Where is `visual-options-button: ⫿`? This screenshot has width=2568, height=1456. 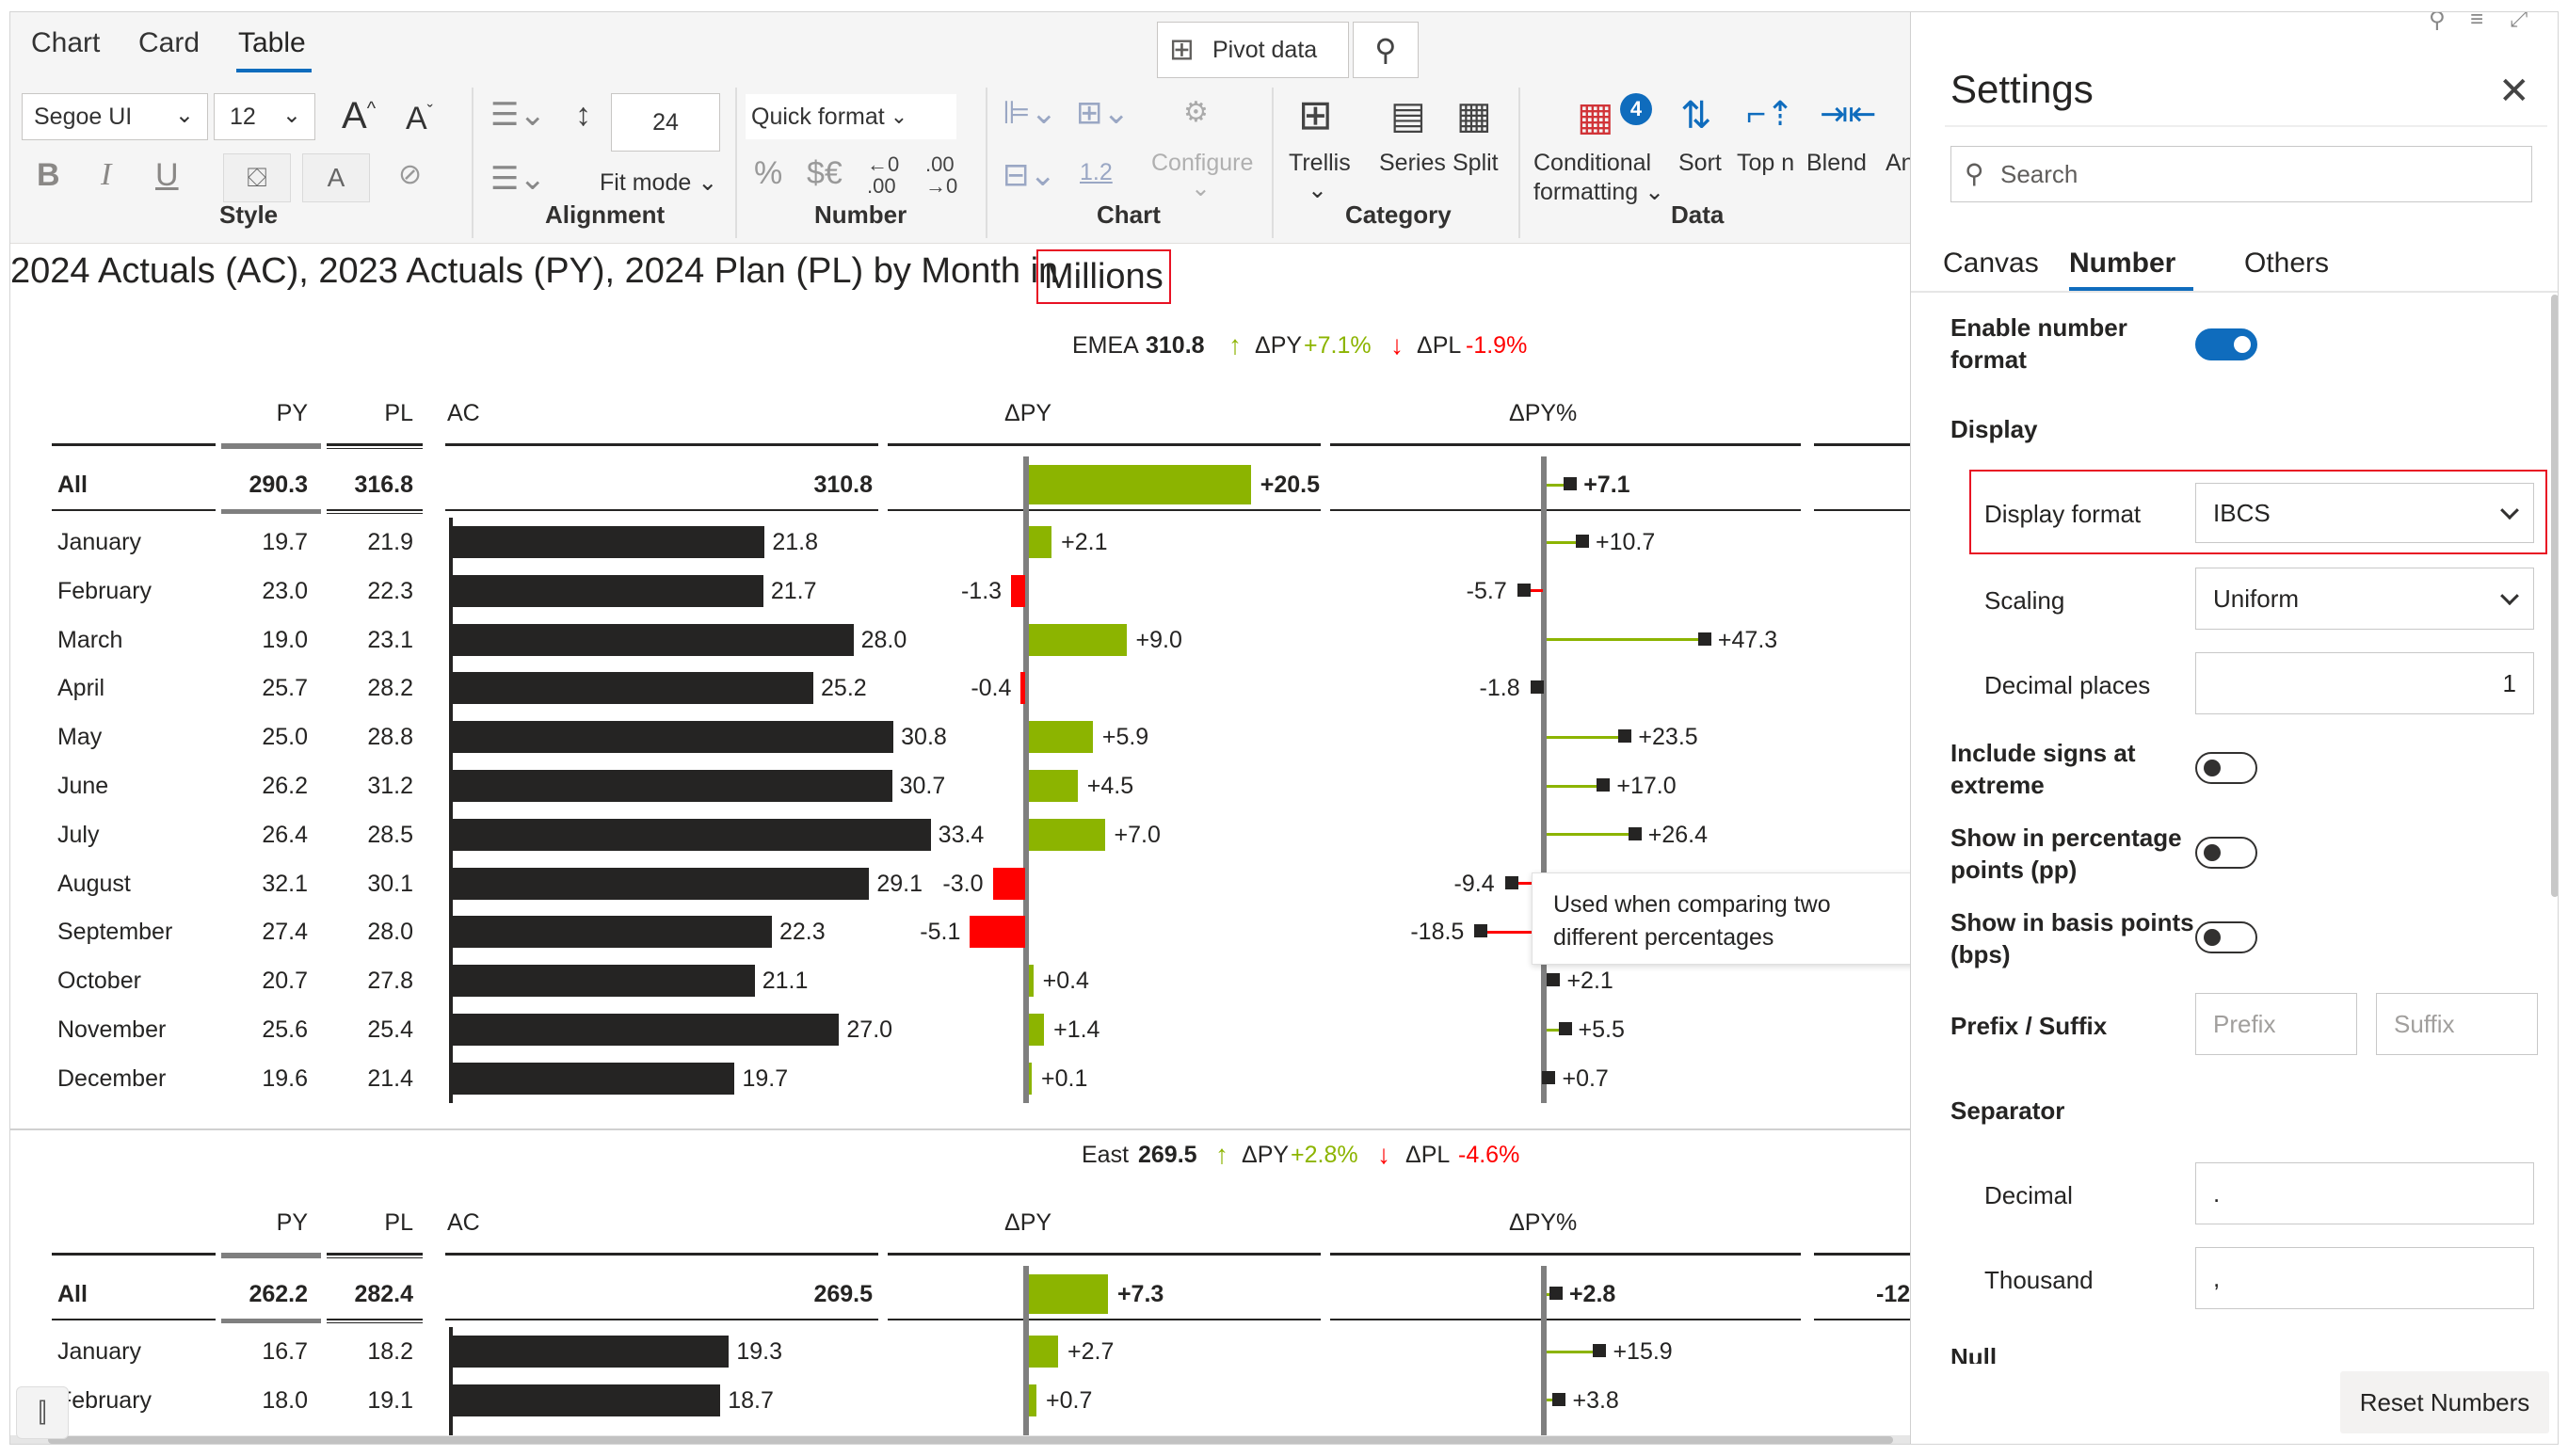
visual-options-button: ⫿ is located at coordinates (42, 1412).